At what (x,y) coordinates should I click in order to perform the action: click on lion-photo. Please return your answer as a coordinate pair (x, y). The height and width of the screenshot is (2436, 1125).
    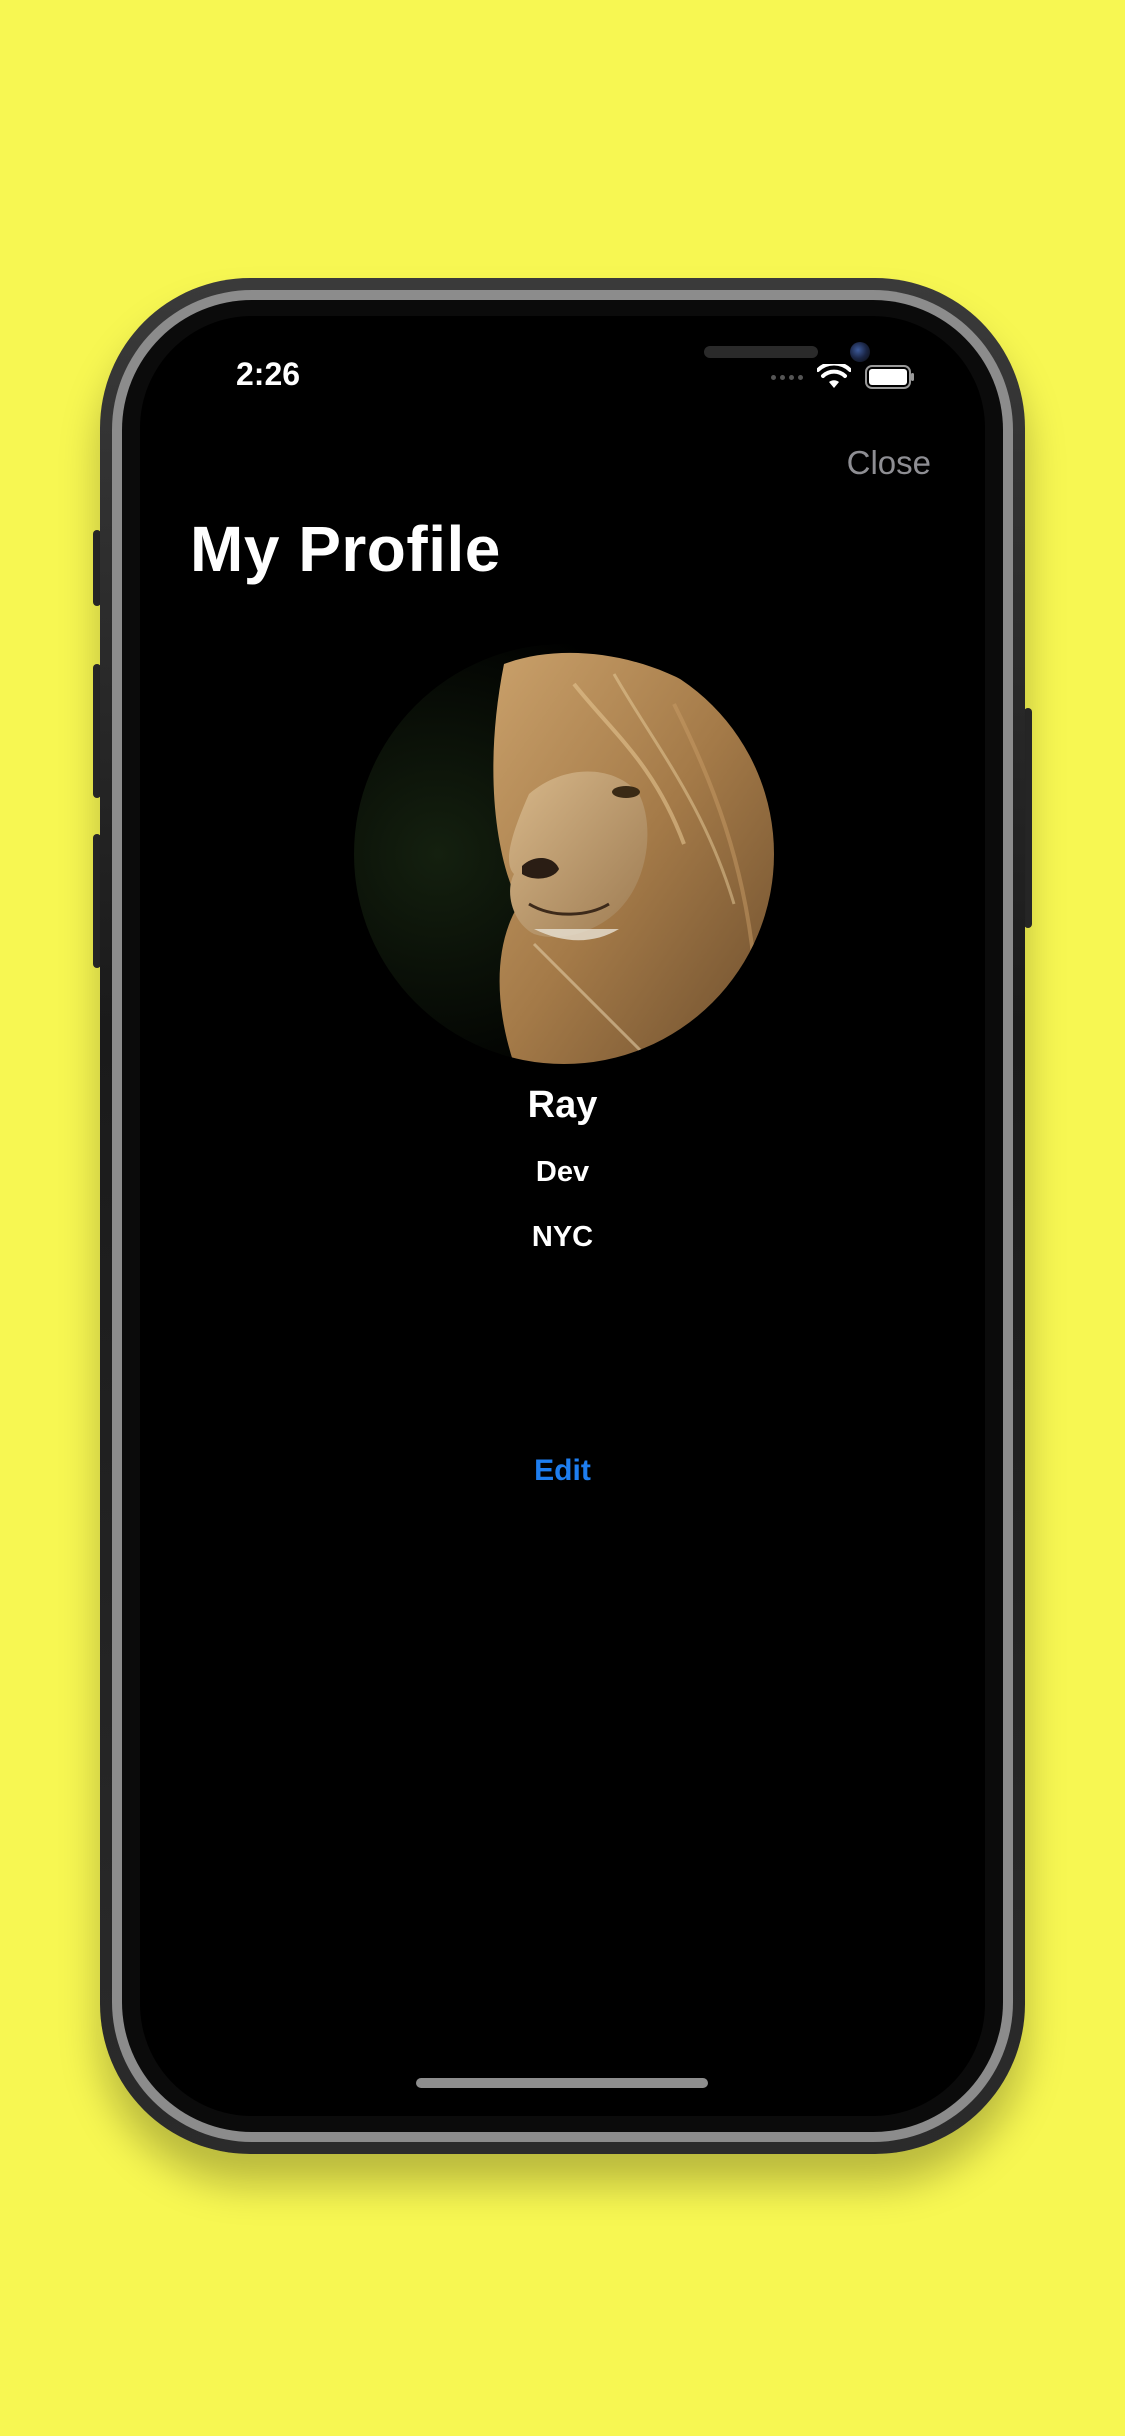
    Looking at the image, I should click on (564, 854).